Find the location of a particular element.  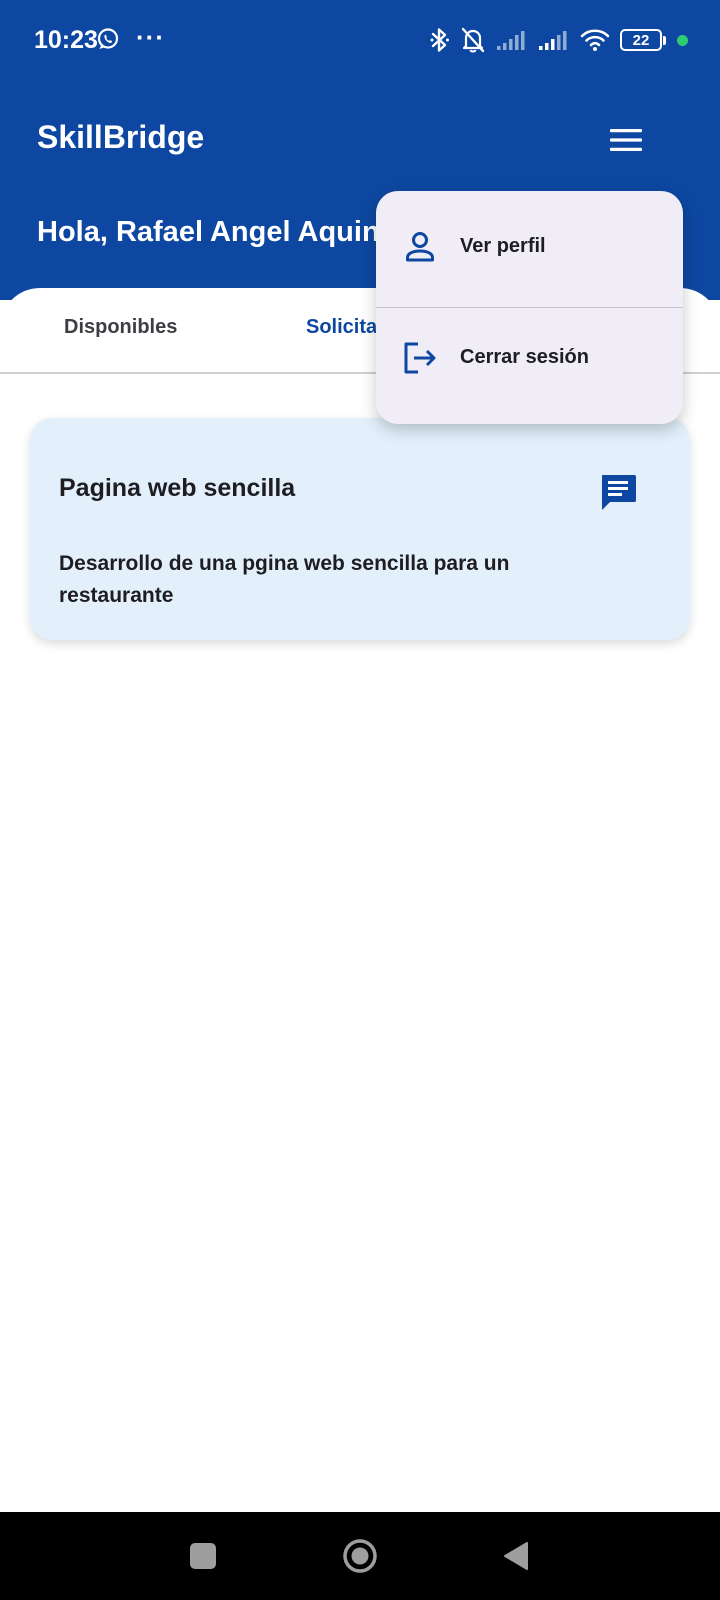

wifi-icon is located at coordinates (595, 40).